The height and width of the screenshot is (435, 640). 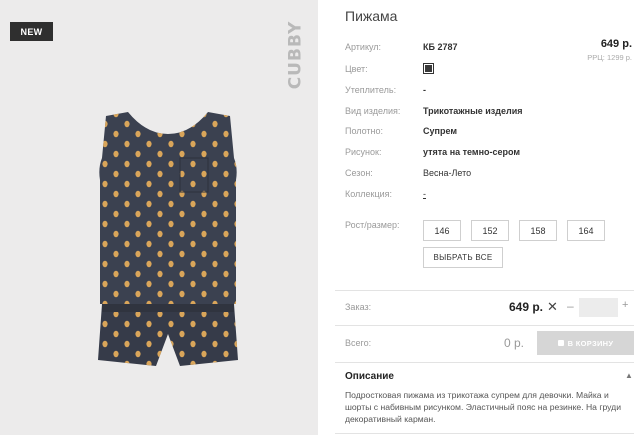 I want to click on brand-logo-text: CUBBY, so click(x=295, y=55).